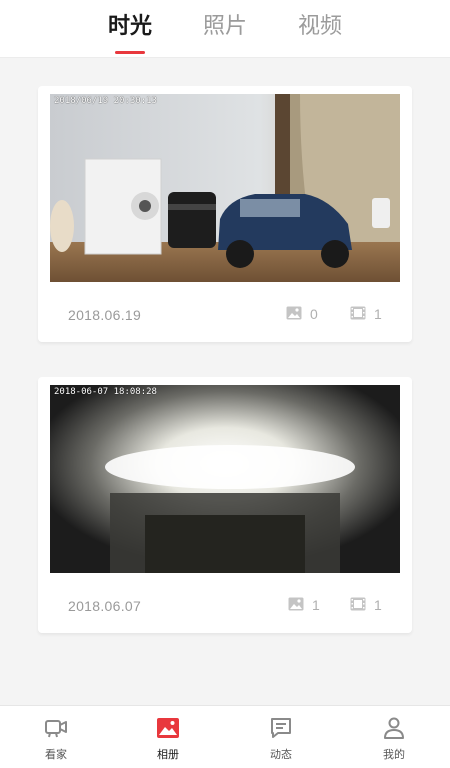 Image resolution: width=450 pixels, height=768 pixels. Describe the element at coordinates (105, 315) in the screenshot. I see `card-date: 2018.06.19` at that location.